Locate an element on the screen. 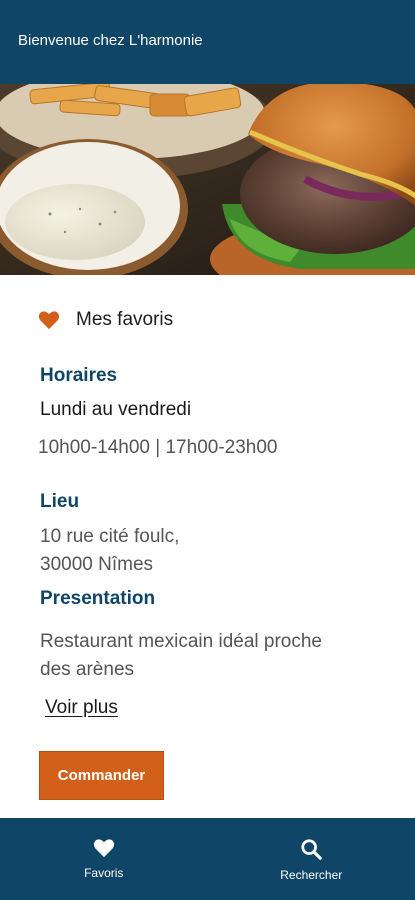 This screenshot has width=415, height=900. hours-times: 10h00-14h00 | 17h00-23h00 is located at coordinates (158, 447).